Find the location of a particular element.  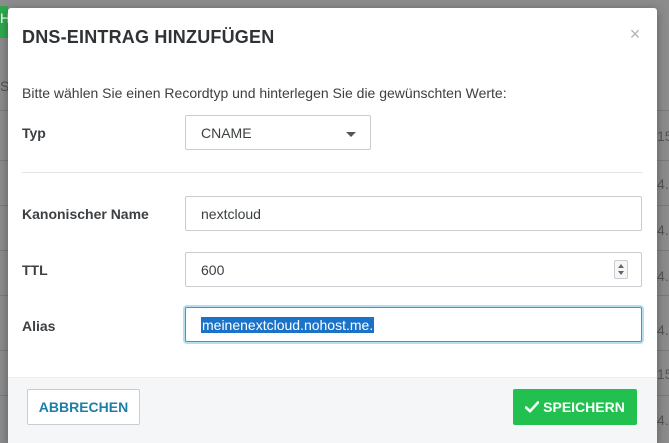

save-button-label: SPEICHERN is located at coordinates (584, 407).